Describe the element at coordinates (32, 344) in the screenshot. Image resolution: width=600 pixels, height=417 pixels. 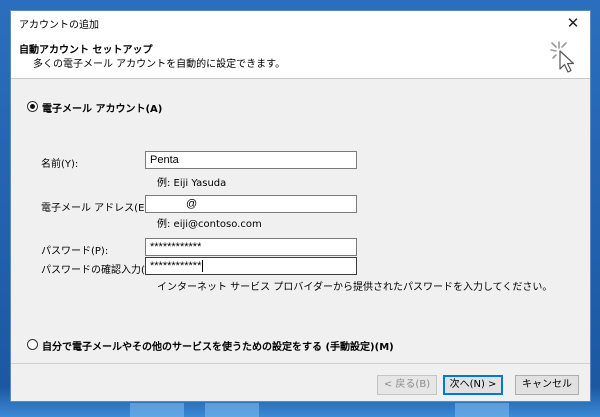
I see `manual-setup-radio` at that location.